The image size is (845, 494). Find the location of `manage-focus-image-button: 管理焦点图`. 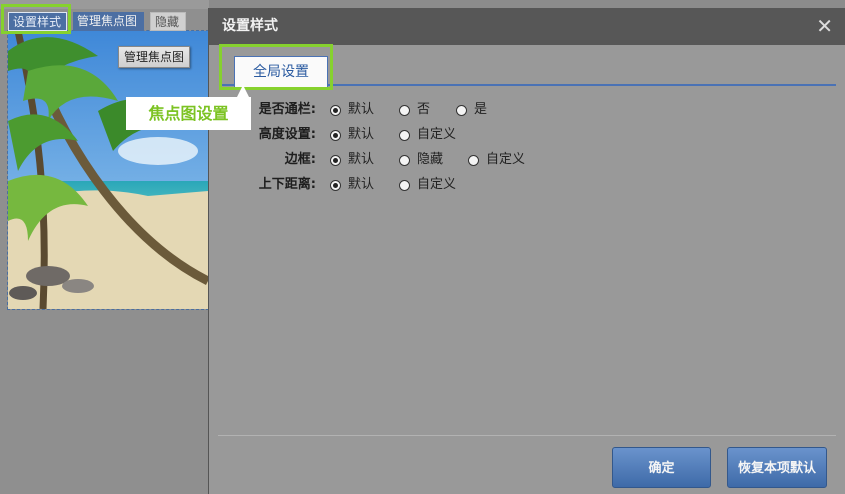

manage-focus-image-button: 管理焦点图 is located at coordinates (154, 57).